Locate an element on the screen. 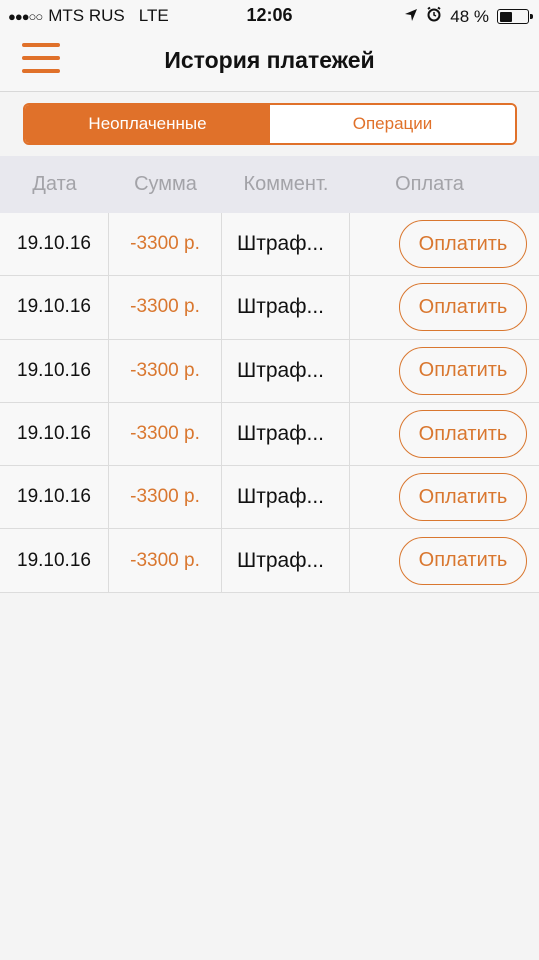 The image size is (539, 960). header-amount: Сумма is located at coordinates (165, 184).